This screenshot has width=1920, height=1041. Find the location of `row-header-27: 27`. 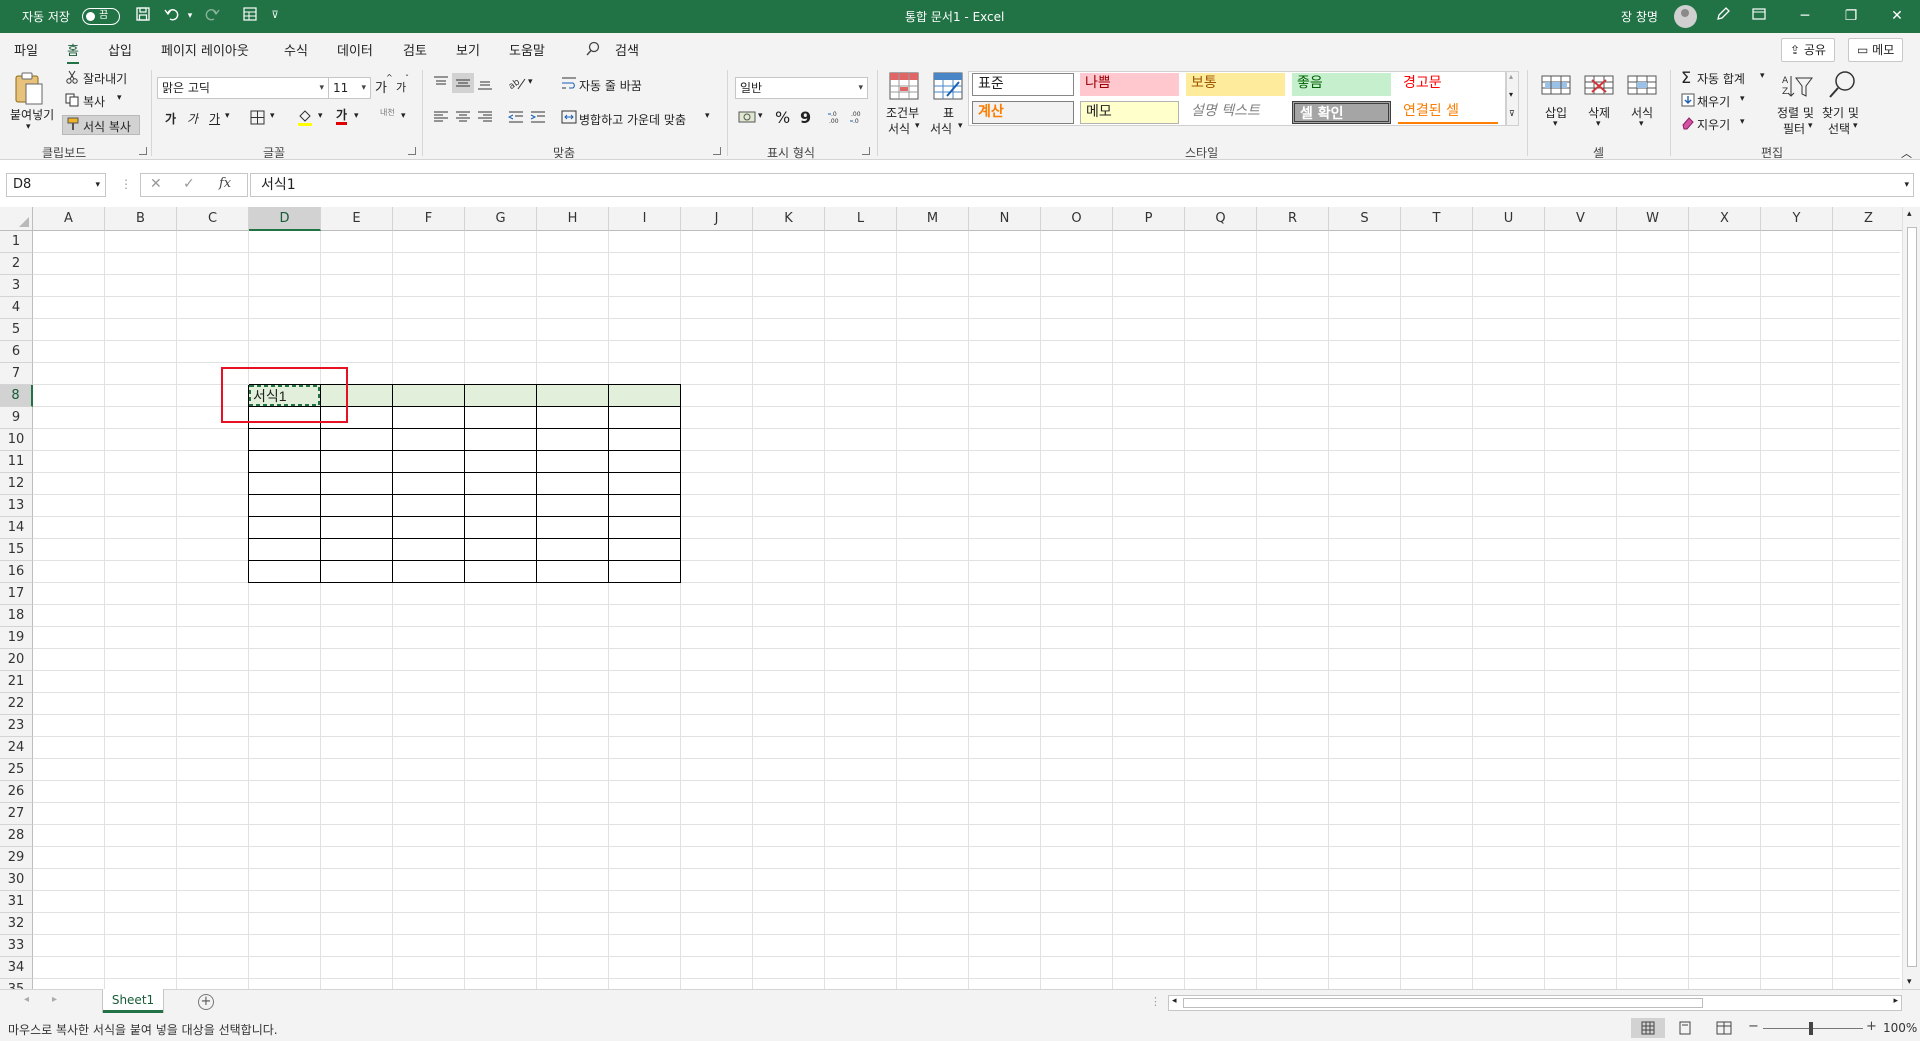

row-header-27: 27 is located at coordinates (16, 814).